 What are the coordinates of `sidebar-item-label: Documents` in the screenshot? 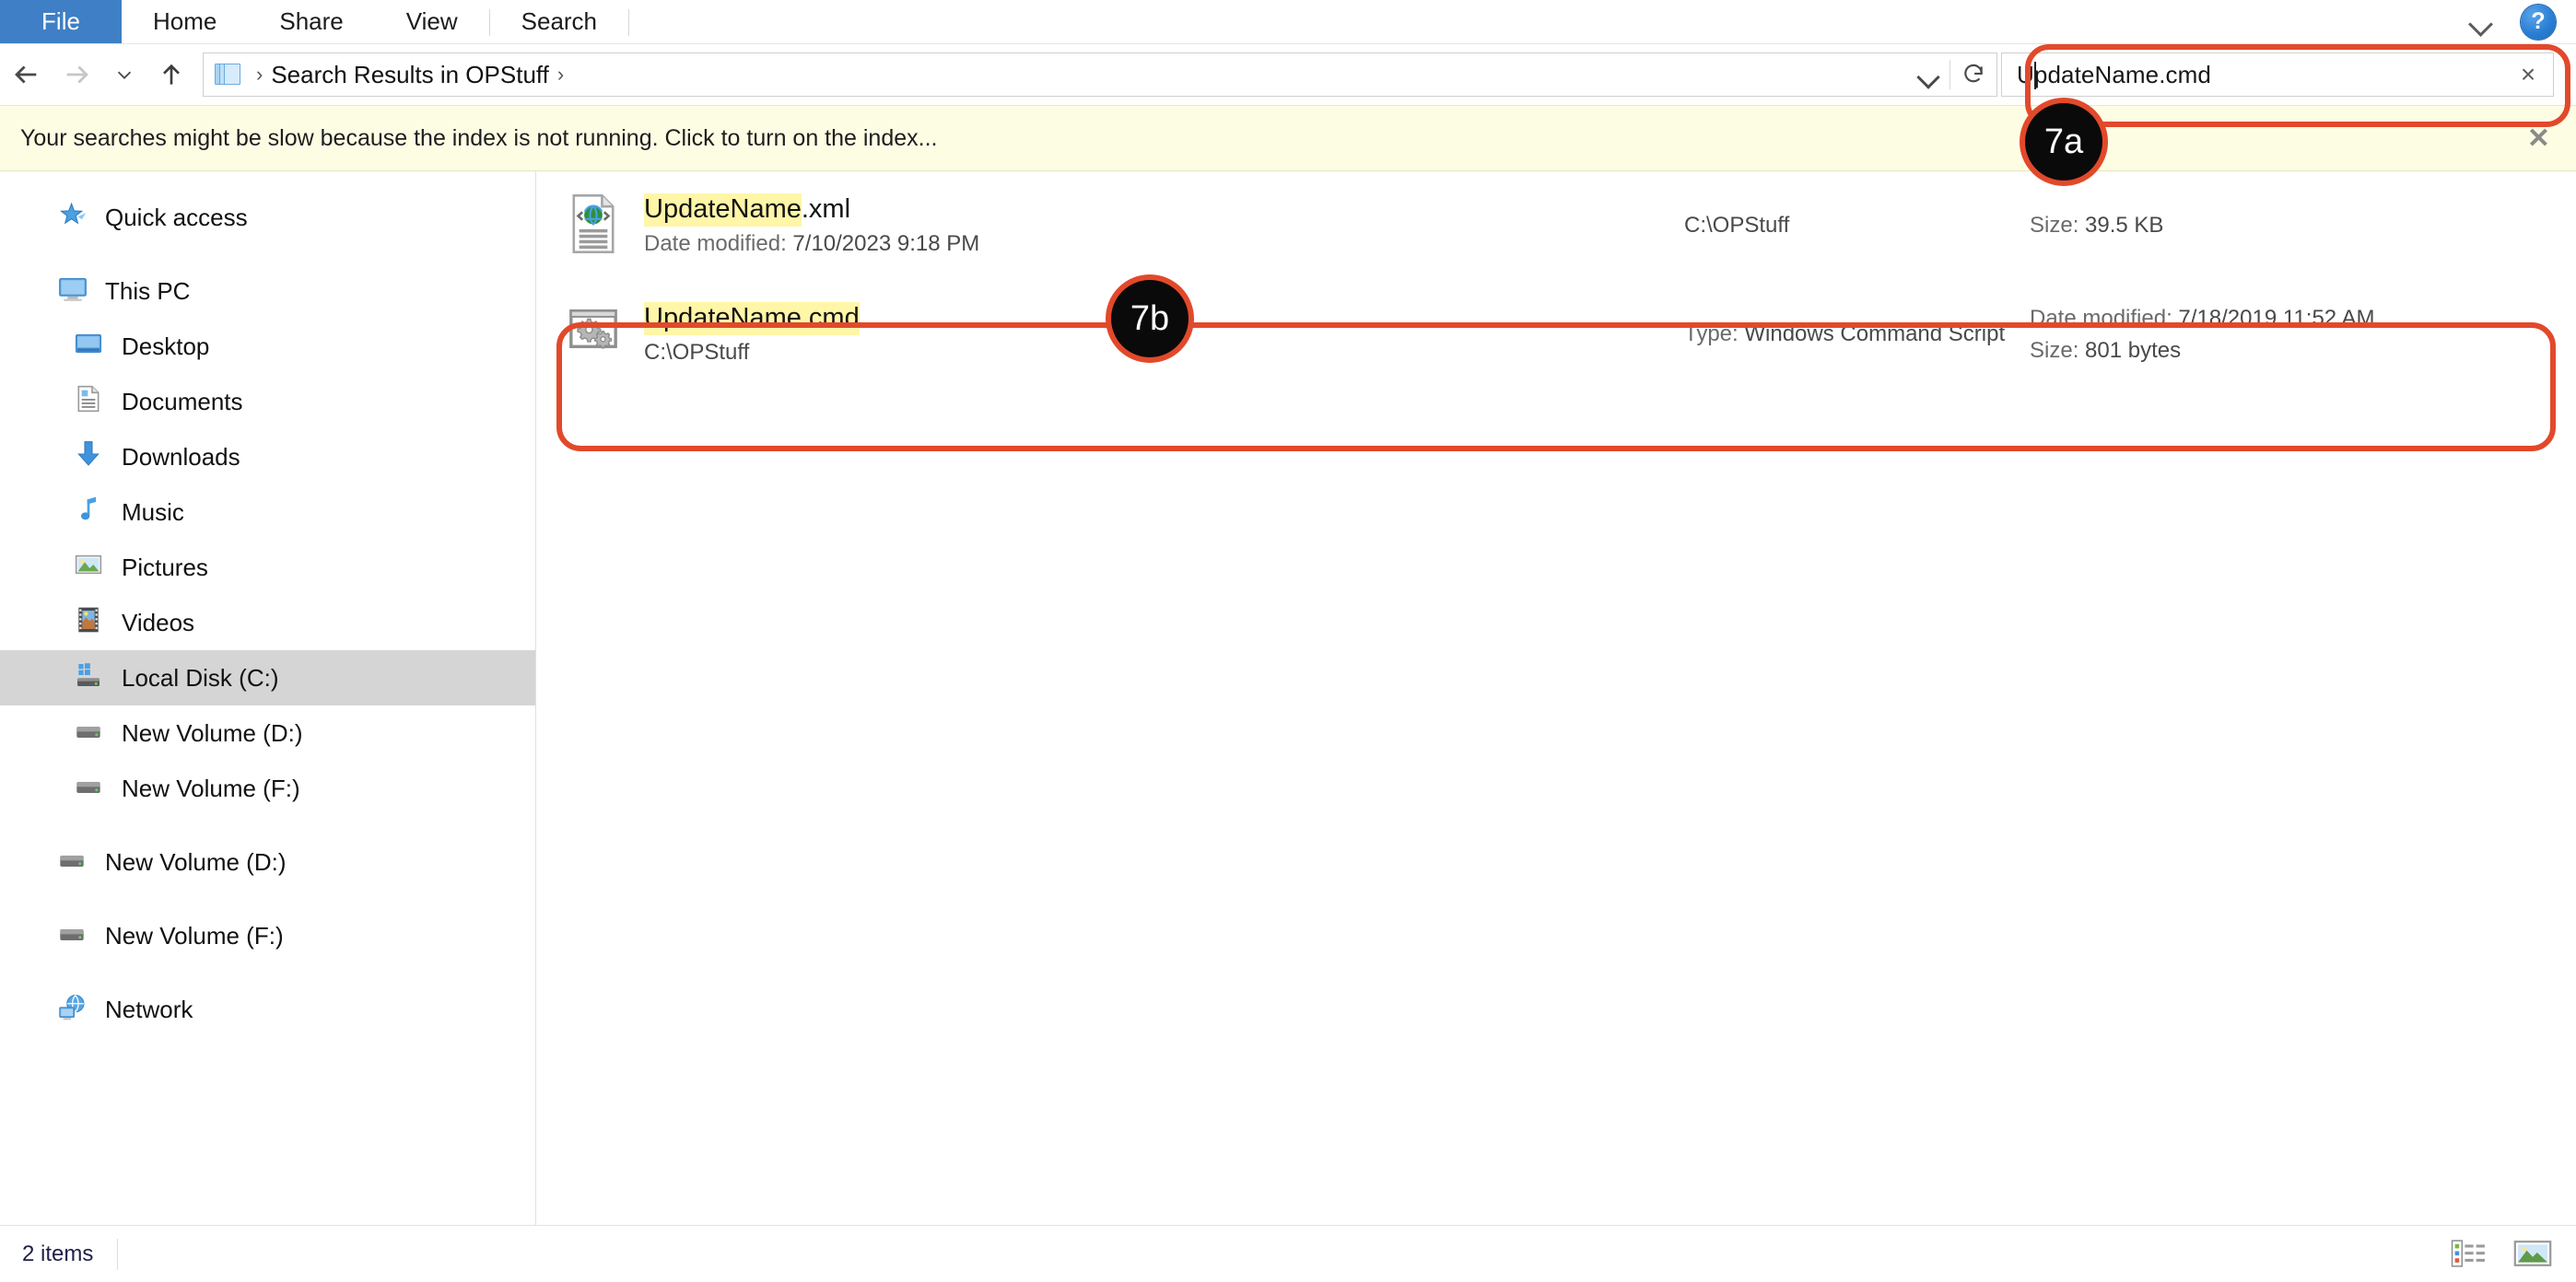 It's located at (182, 401).